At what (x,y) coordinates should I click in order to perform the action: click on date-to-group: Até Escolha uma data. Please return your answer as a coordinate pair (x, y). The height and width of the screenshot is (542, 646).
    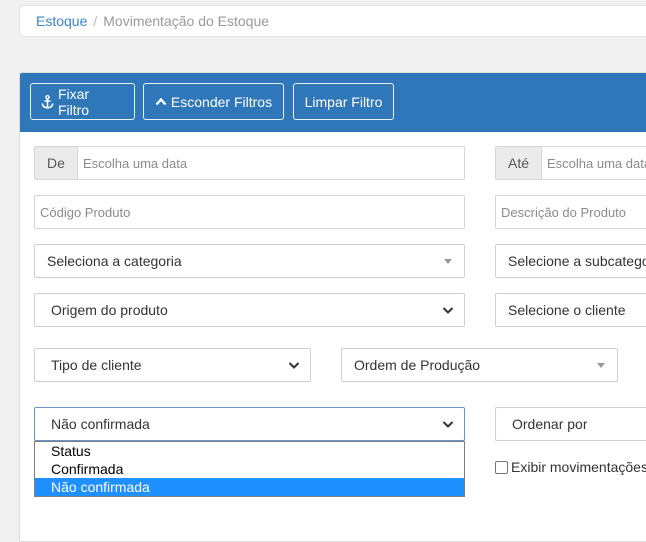
    Looking at the image, I should click on (570, 163).